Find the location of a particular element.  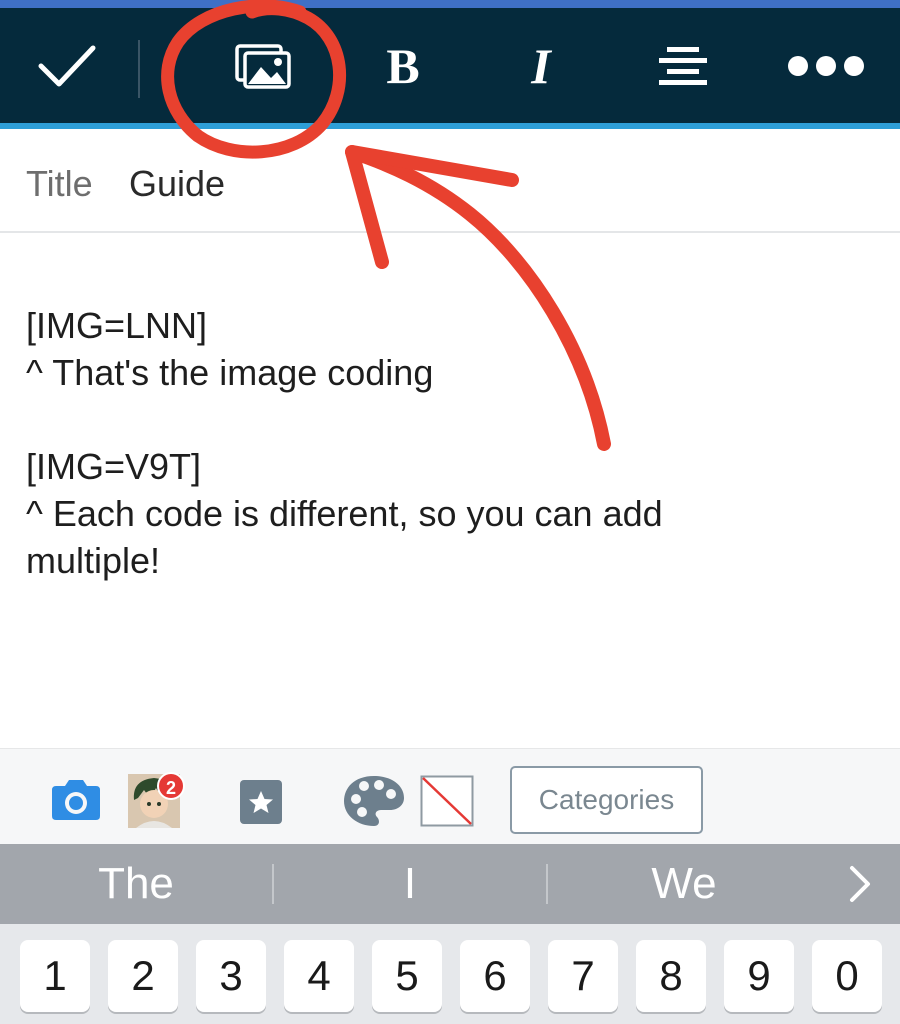

bold-button: B is located at coordinates (403, 65).